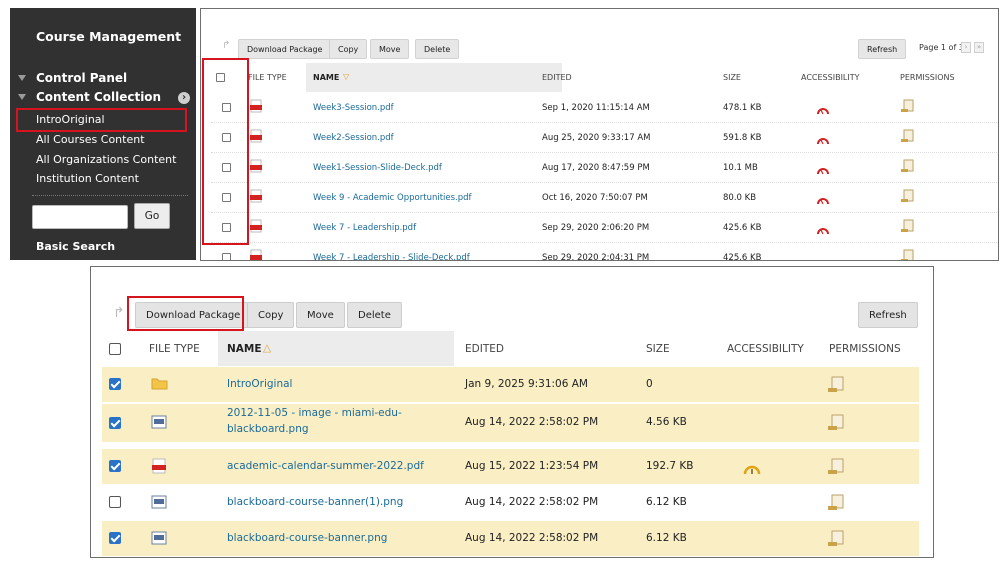 The height and width of the screenshot is (567, 1008). Describe the element at coordinates (226, 45) in the screenshot. I see `select-arrow-icon: ↱` at that location.